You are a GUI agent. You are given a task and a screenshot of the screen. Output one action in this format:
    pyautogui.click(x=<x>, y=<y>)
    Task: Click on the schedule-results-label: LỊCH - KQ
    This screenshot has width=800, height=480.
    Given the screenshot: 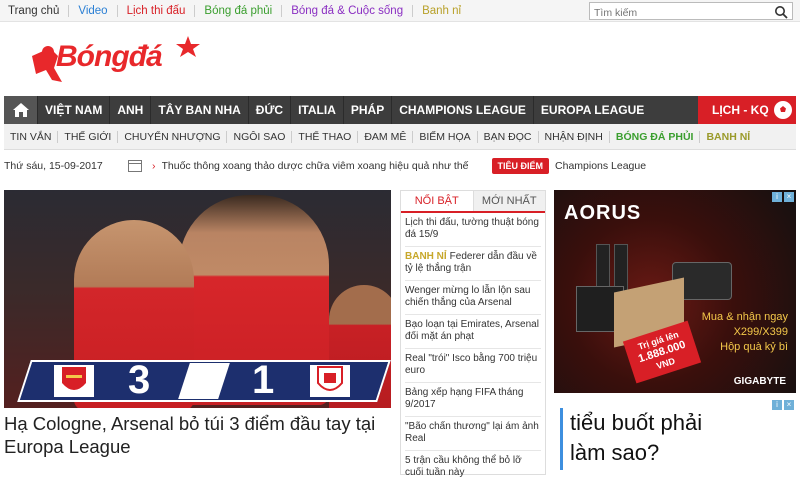 What is the action you would take?
    pyautogui.click(x=740, y=110)
    